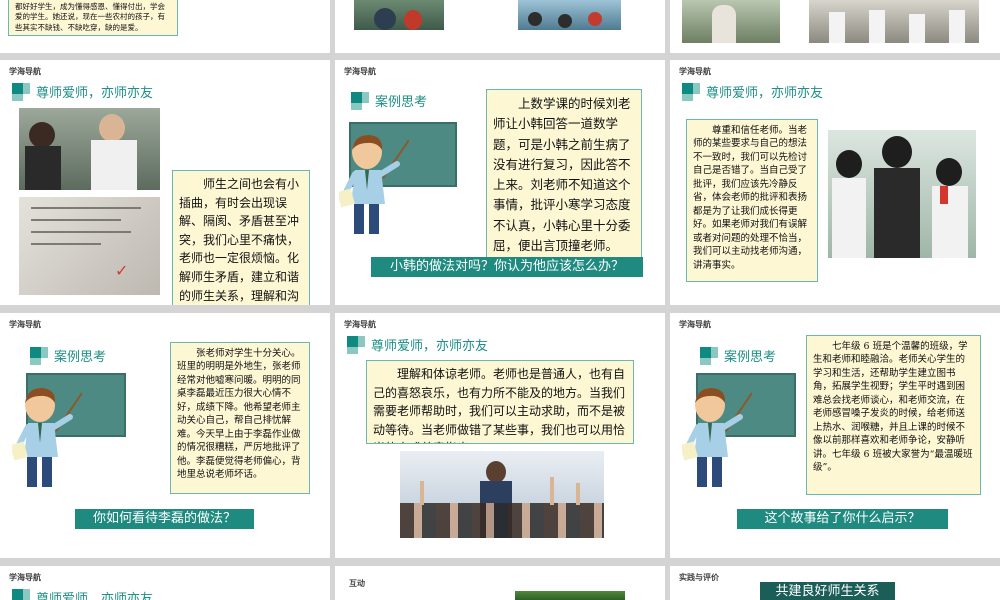 The width and height of the screenshot is (1000, 600). I want to click on slide-thumb-r3c2: 实践与评价 共建良好师生关系, so click(835, 583).